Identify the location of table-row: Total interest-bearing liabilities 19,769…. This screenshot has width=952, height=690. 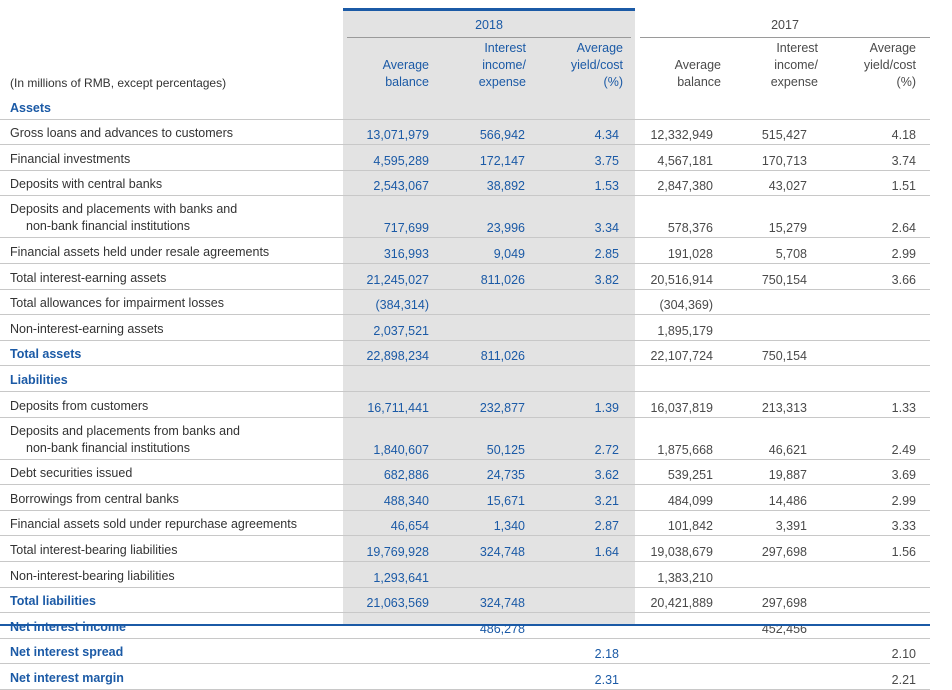
(465, 548).